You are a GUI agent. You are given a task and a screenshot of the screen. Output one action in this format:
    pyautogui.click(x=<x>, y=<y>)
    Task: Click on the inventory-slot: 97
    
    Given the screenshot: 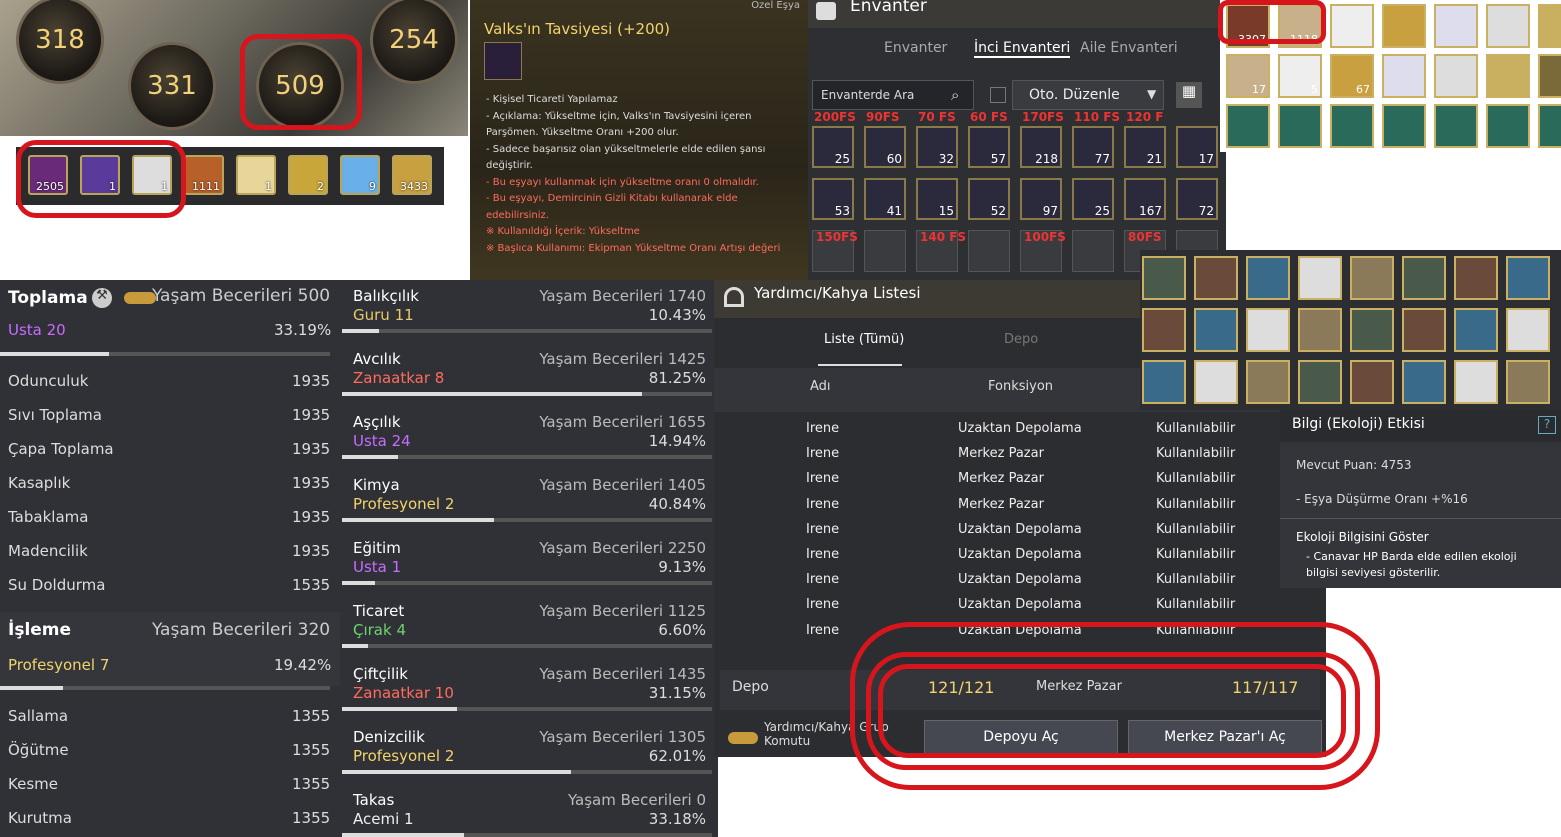 What is the action you would take?
    pyautogui.click(x=1041, y=199)
    